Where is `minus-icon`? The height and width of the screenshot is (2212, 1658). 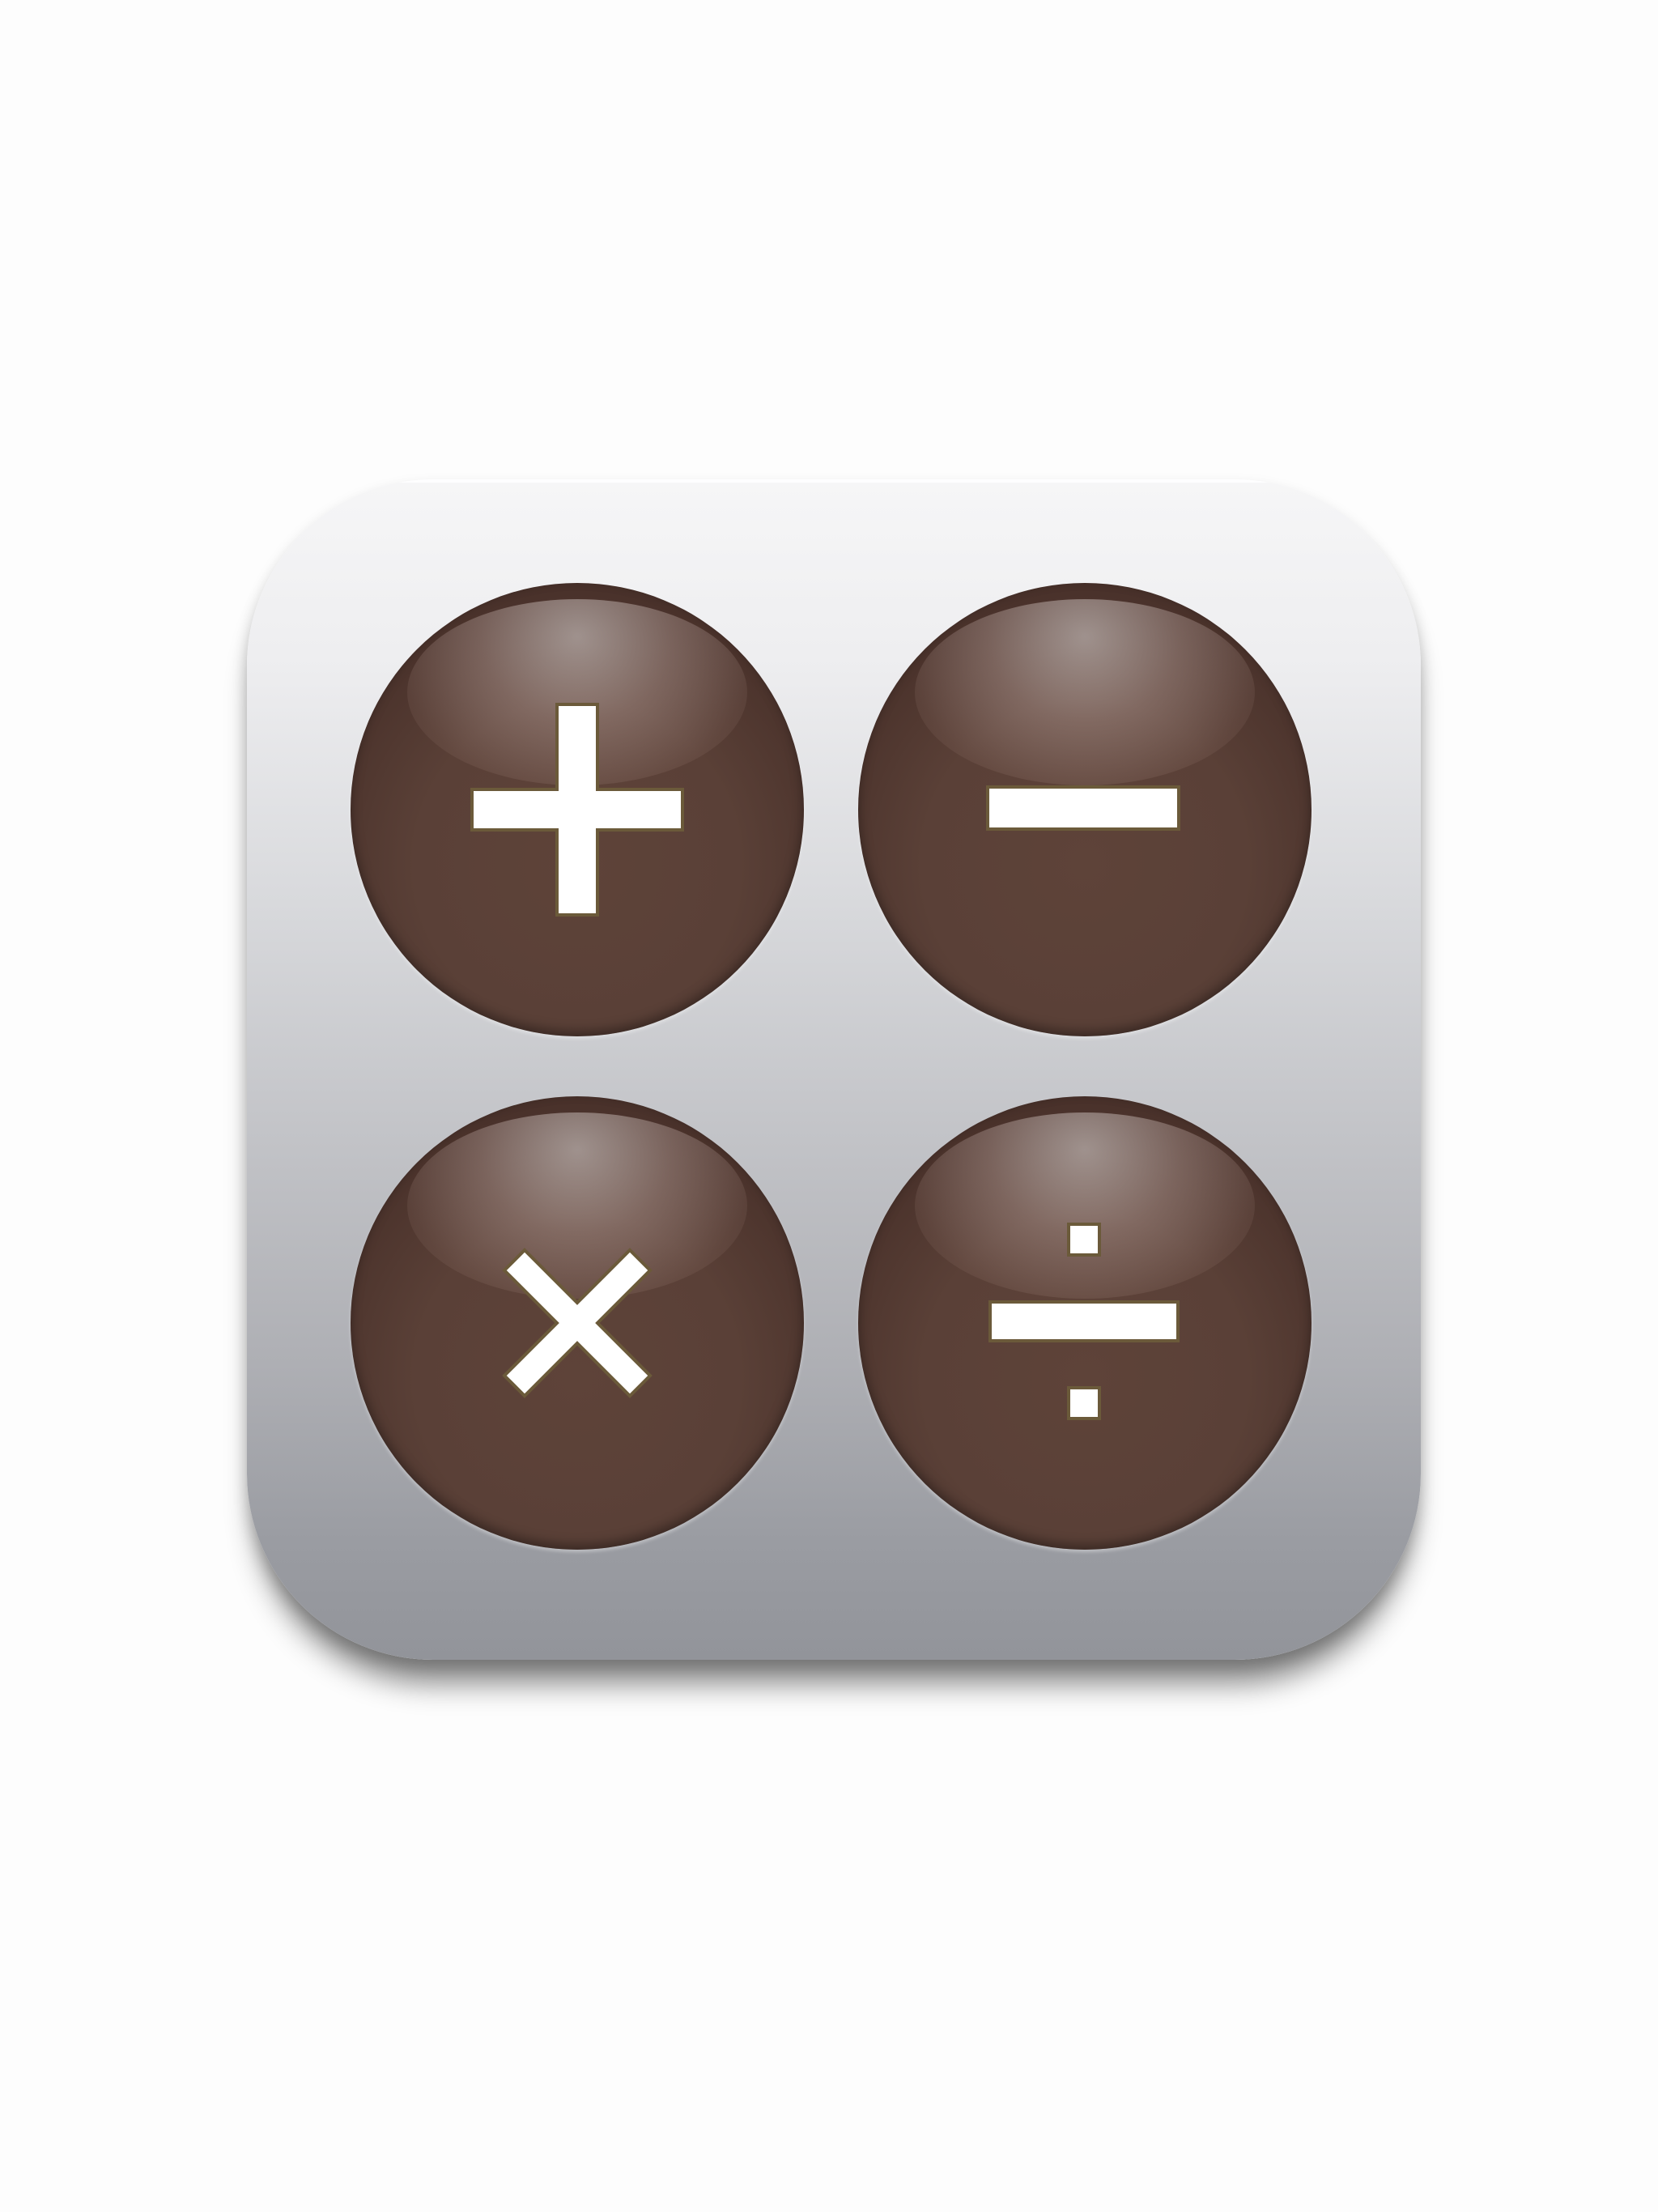 minus-icon is located at coordinates (1083, 808).